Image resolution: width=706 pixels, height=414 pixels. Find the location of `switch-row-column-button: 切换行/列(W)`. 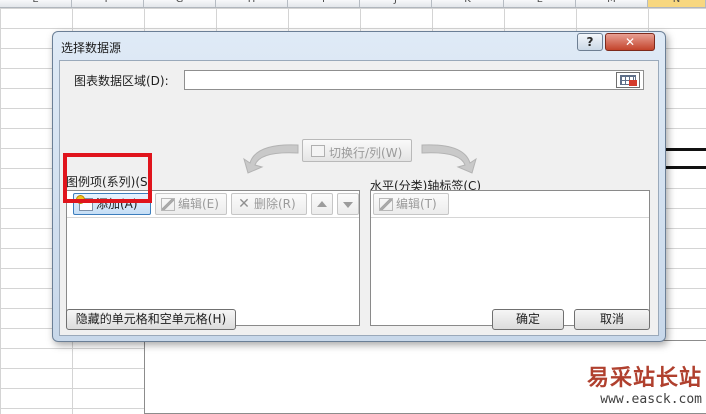

switch-row-column-button: 切换行/列(W) is located at coordinates (357, 150).